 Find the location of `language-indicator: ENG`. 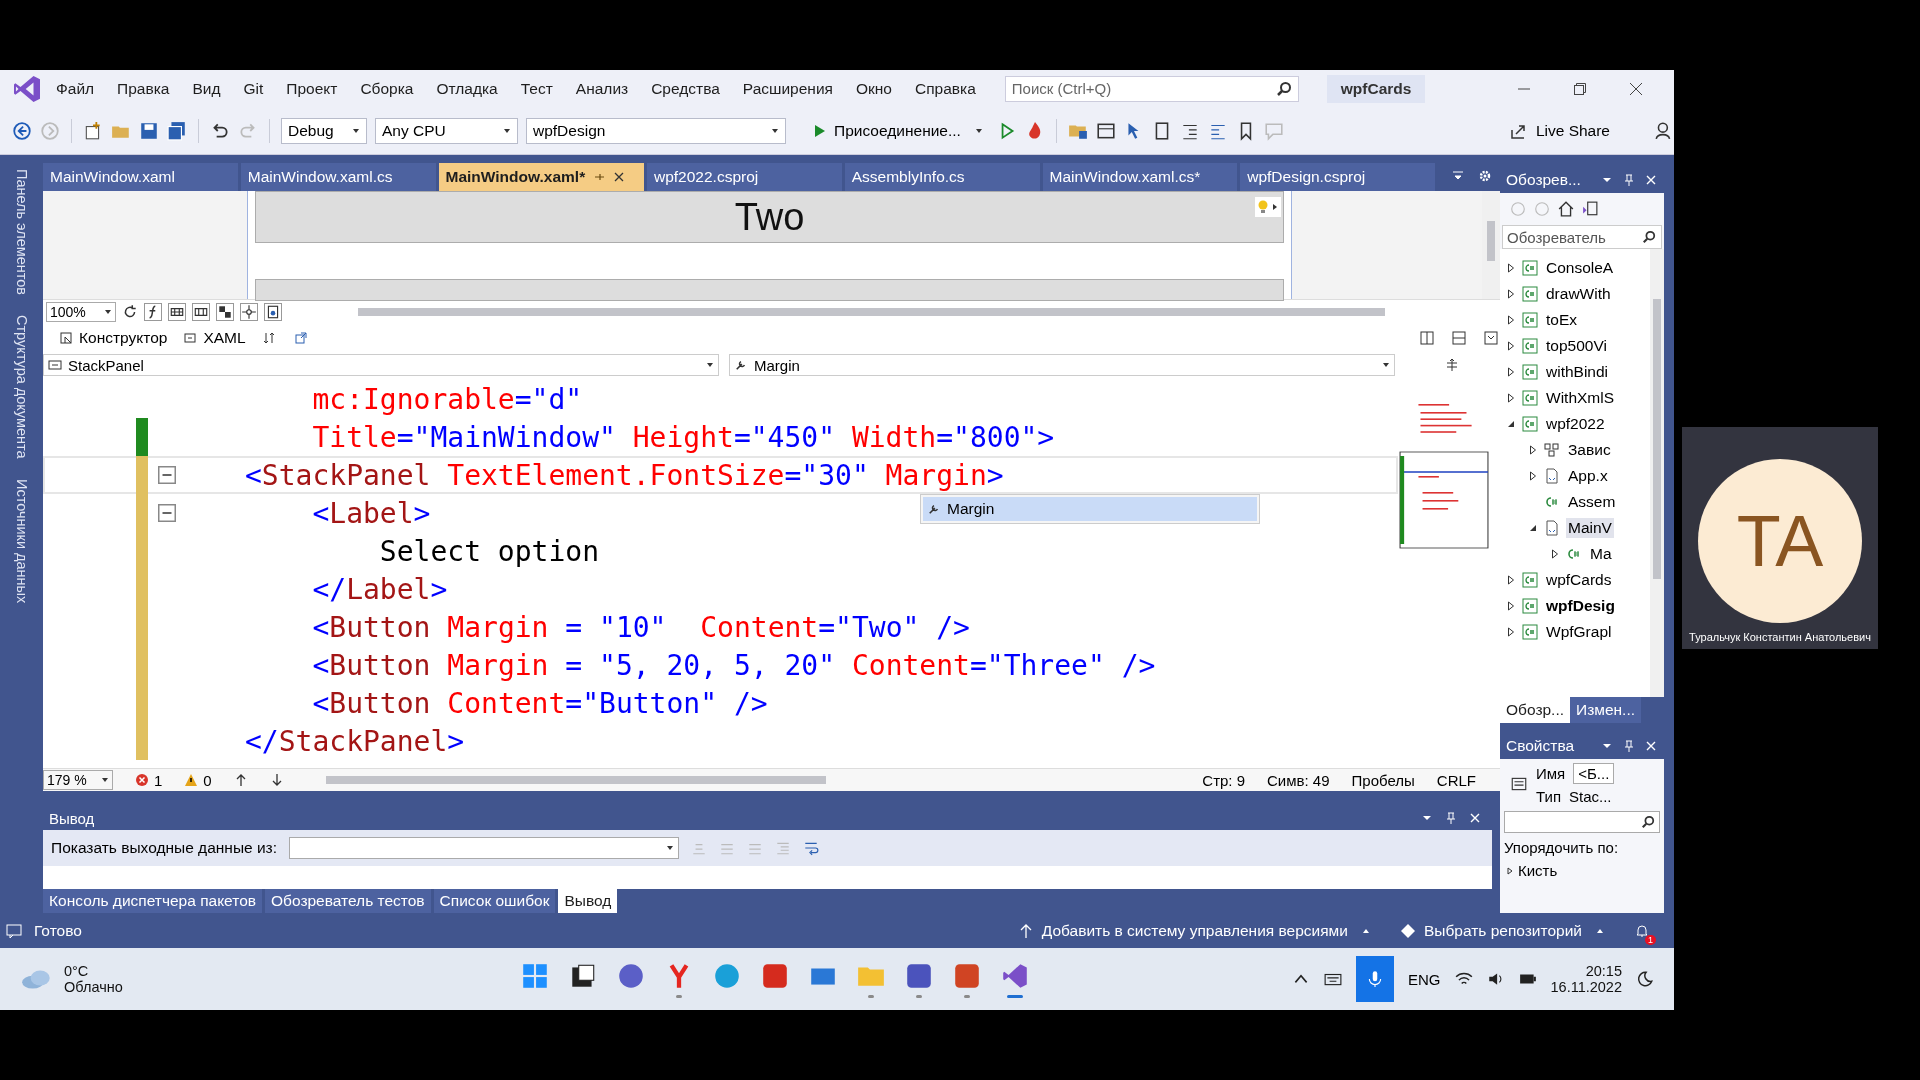

language-indicator: ENG is located at coordinates (1424, 979).